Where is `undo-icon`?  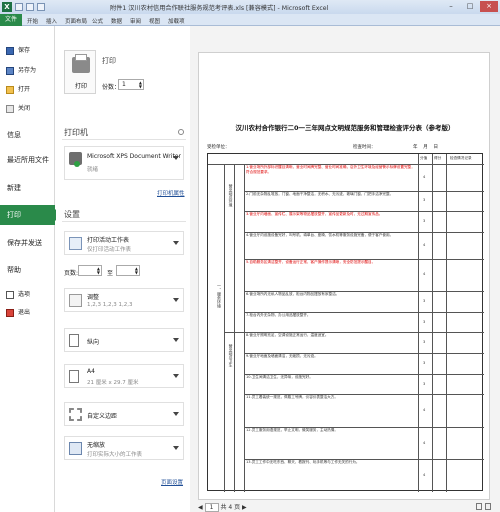
undo-icon is located at coordinates (30, 7).